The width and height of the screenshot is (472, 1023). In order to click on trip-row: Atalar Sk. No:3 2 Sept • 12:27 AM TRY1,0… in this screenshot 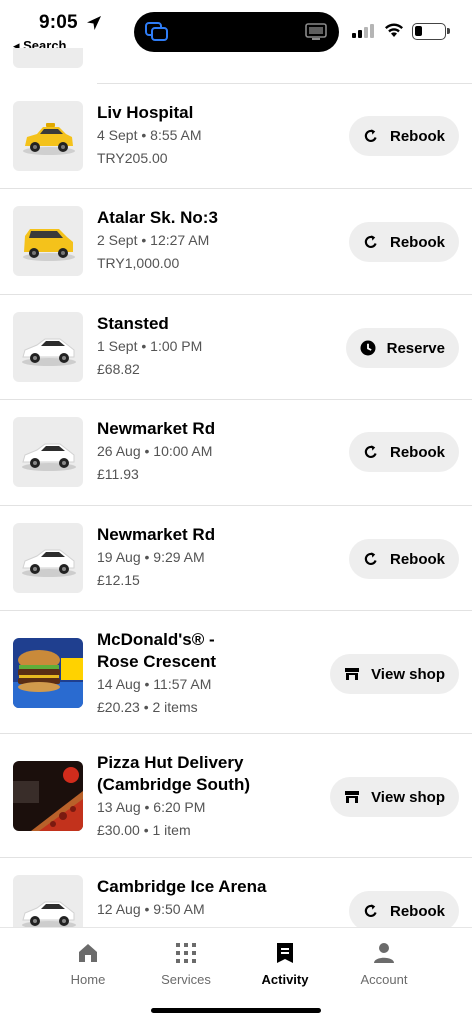, I will do `click(236, 242)`.